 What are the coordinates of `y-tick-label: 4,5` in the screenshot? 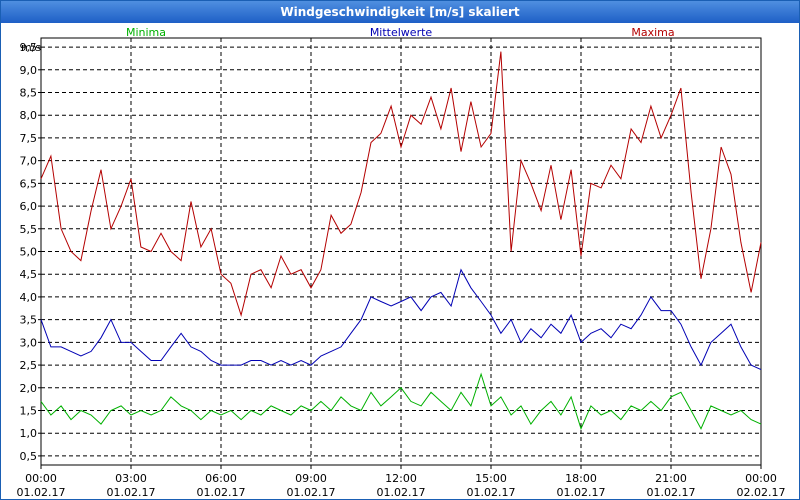 It's located at (29, 274).